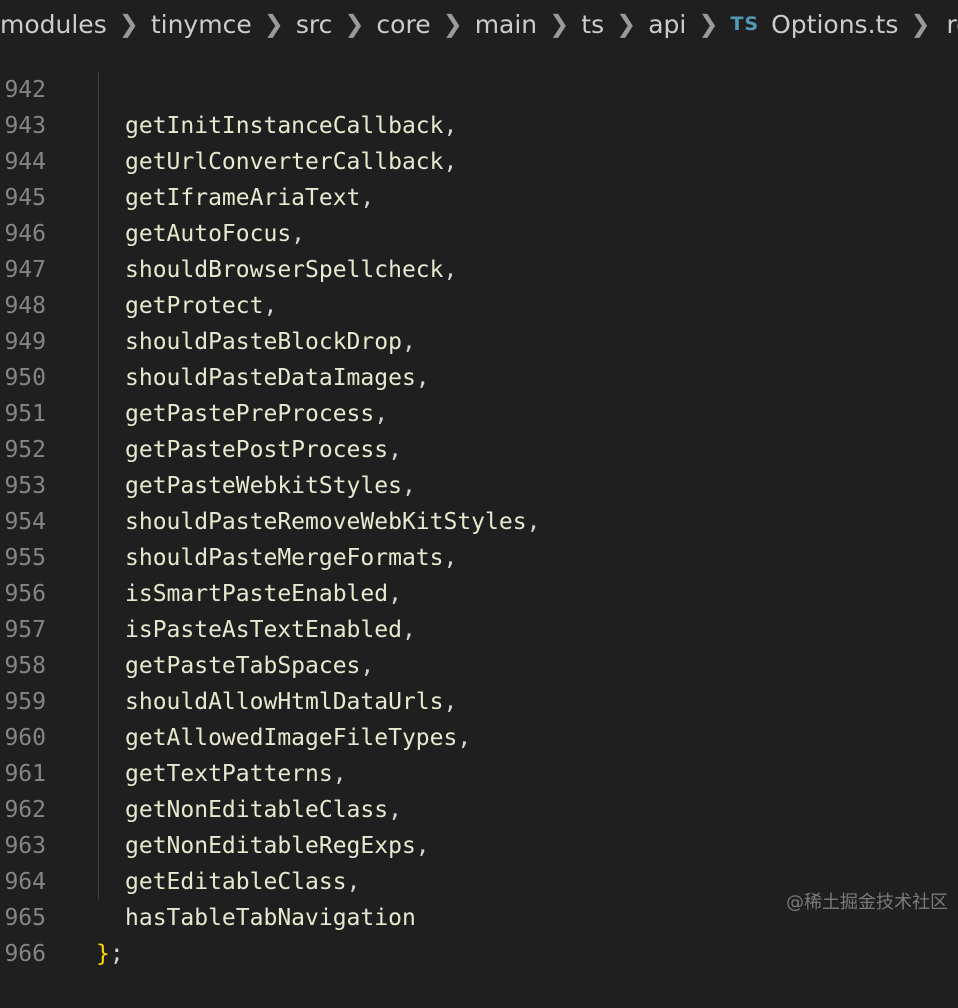  Describe the element at coordinates (479, 771) in the screenshot. I see `code-line: 961 getNonEditableClass,` at that location.